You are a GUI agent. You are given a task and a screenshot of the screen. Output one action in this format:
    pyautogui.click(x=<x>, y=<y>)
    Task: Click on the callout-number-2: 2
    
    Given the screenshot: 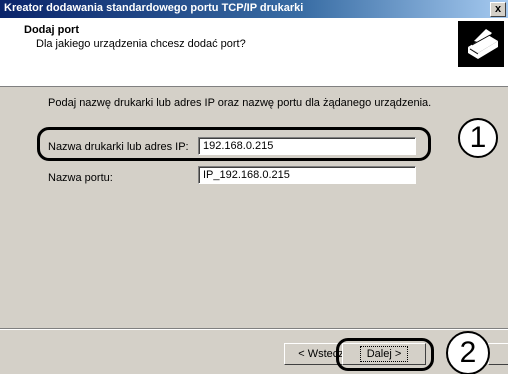 What is the action you would take?
    pyautogui.click(x=468, y=352)
    